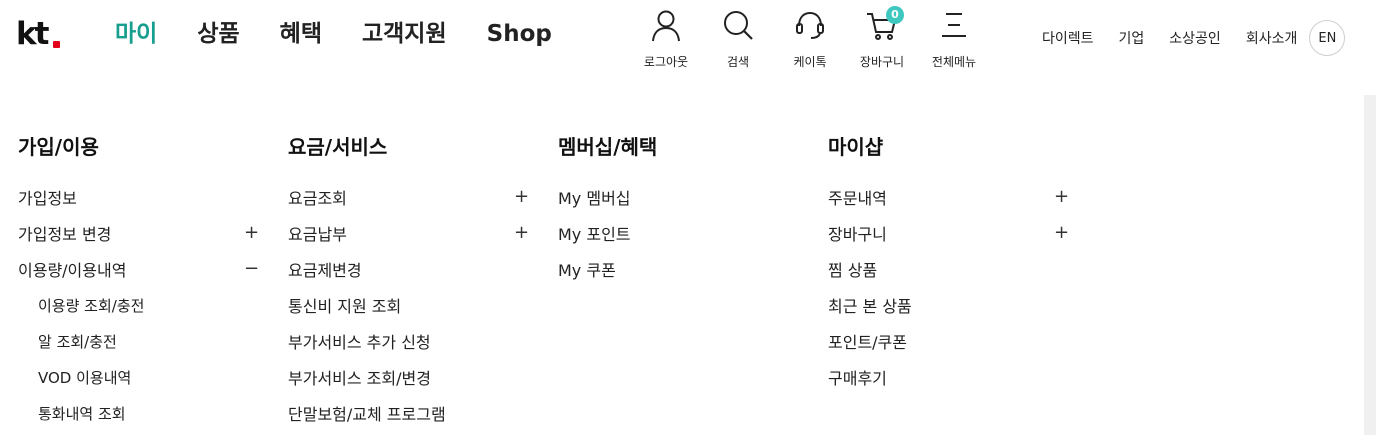 The width and height of the screenshot is (1376, 435). What do you see at coordinates (353, 34) in the screenshot?
I see `global-nav: 마이 상품 혜택 고객지원 Shop` at bounding box center [353, 34].